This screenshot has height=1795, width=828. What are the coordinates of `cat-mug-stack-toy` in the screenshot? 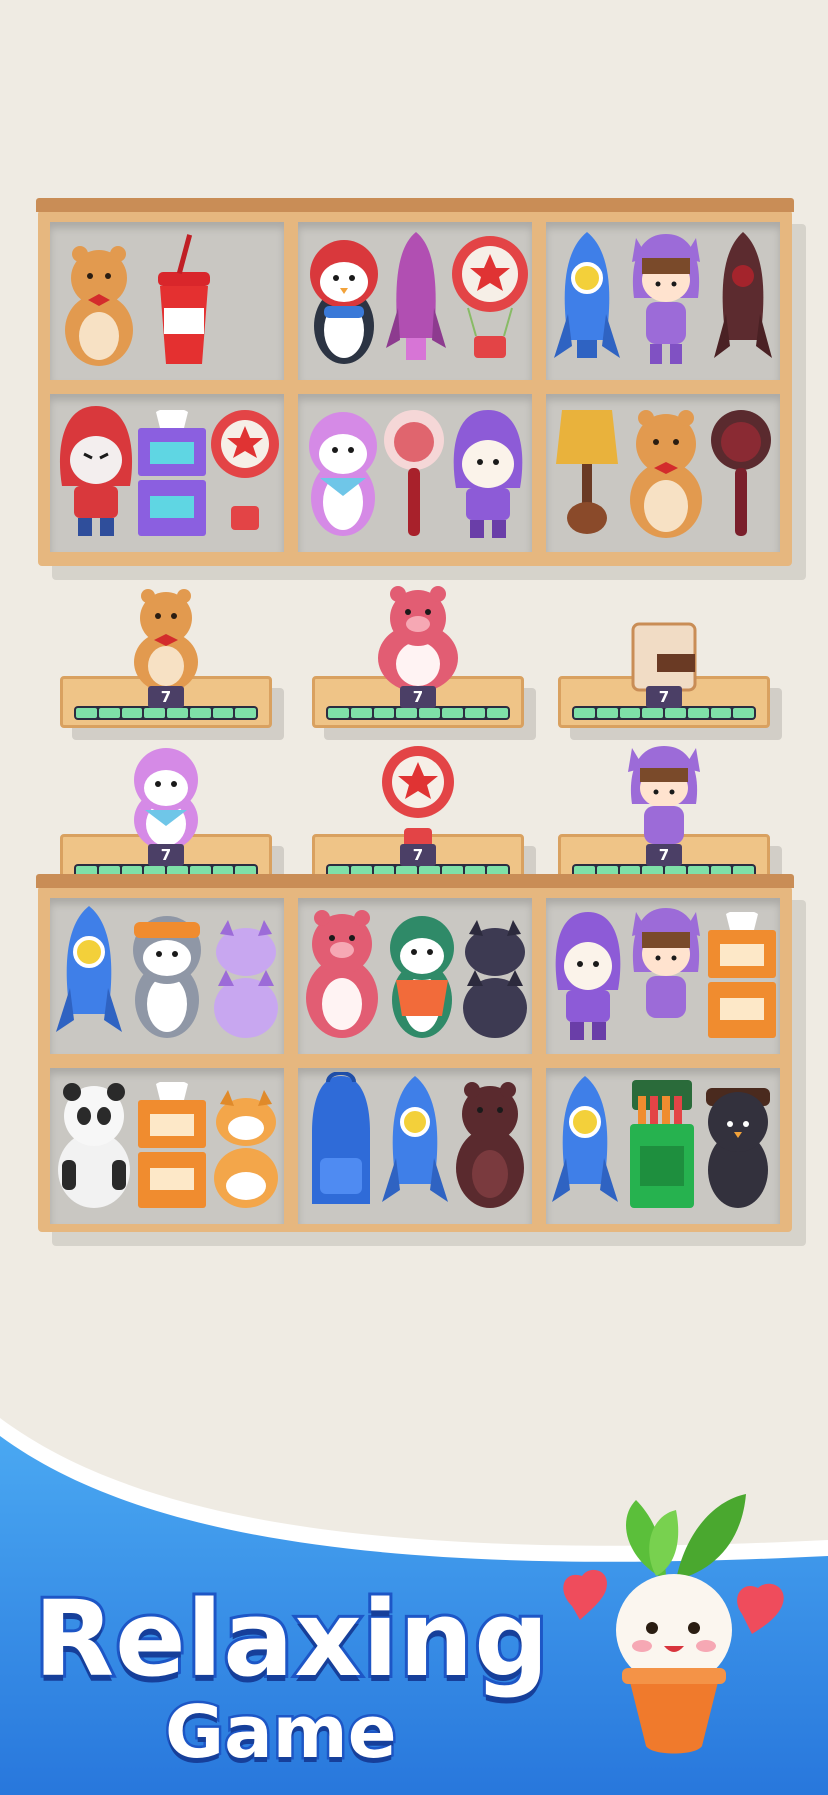 It's located at (246, 977).